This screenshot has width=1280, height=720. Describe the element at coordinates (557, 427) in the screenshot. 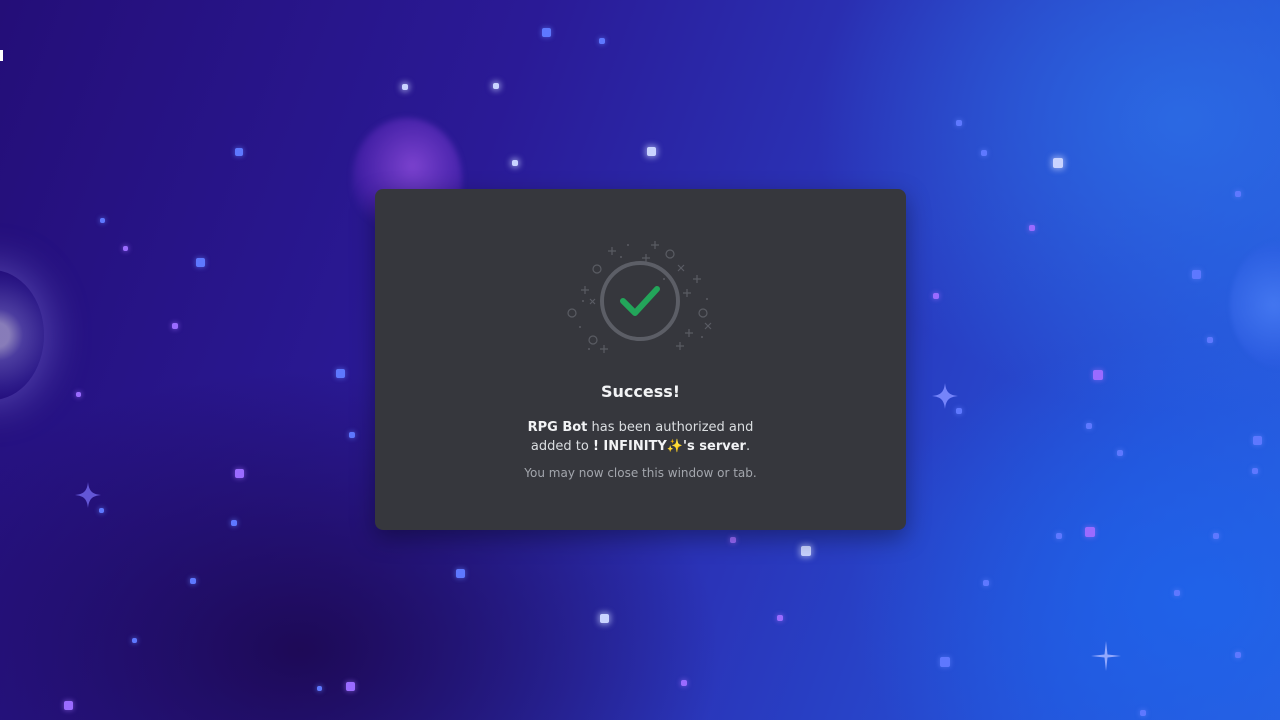

I see `bot-name: RPG Bot` at that location.